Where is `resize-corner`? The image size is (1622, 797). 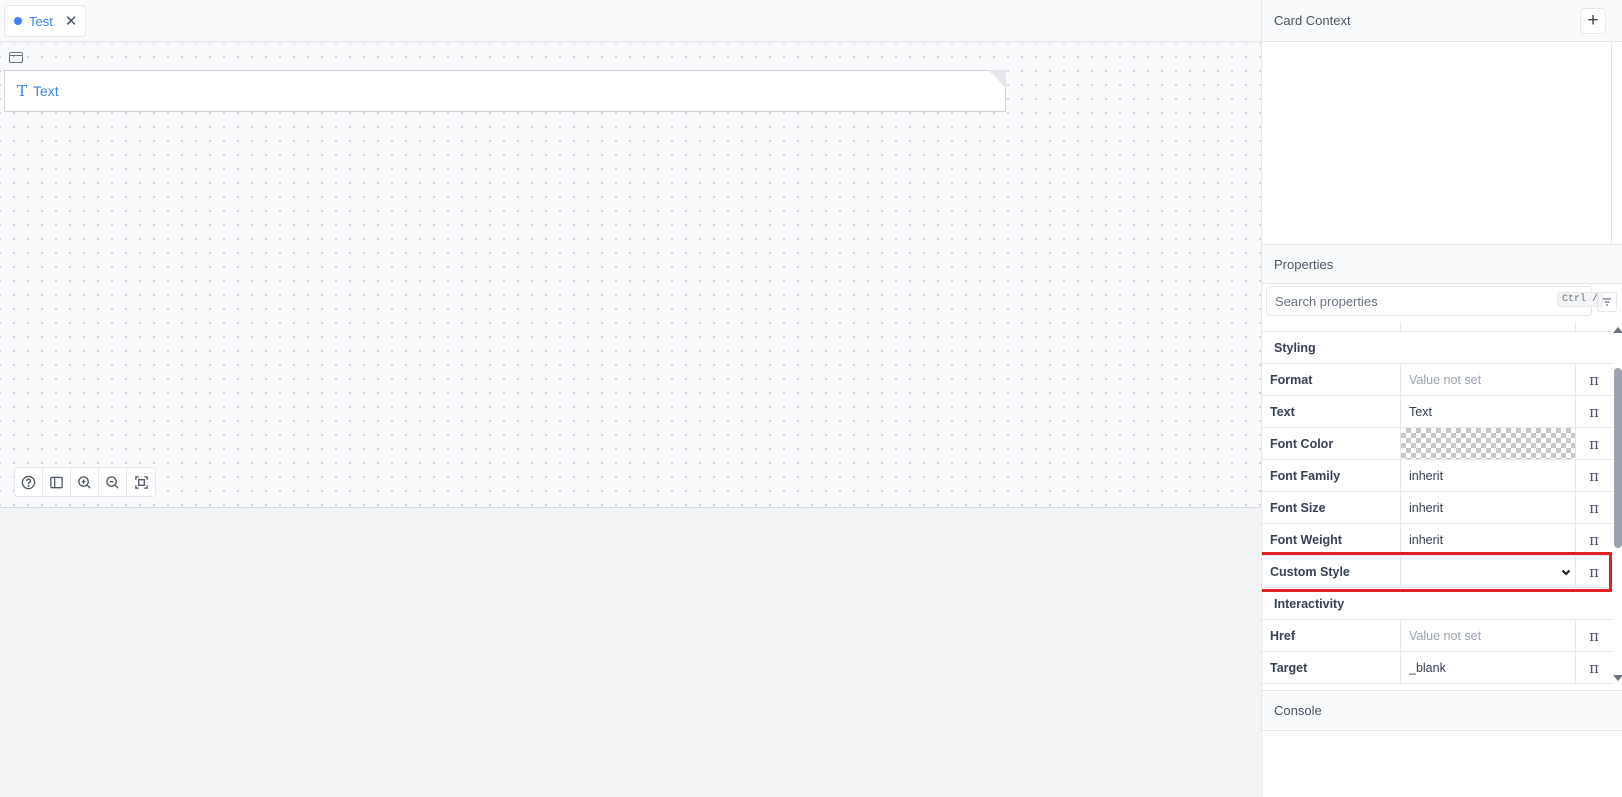
resize-corner is located at coordinates (997, 79).